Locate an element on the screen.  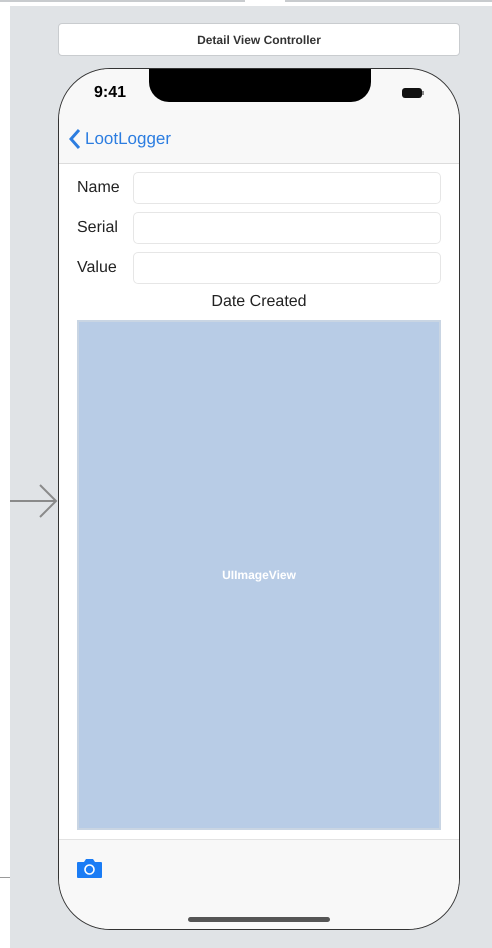
status-time: 9:41 is located at coordinates (110, 93).